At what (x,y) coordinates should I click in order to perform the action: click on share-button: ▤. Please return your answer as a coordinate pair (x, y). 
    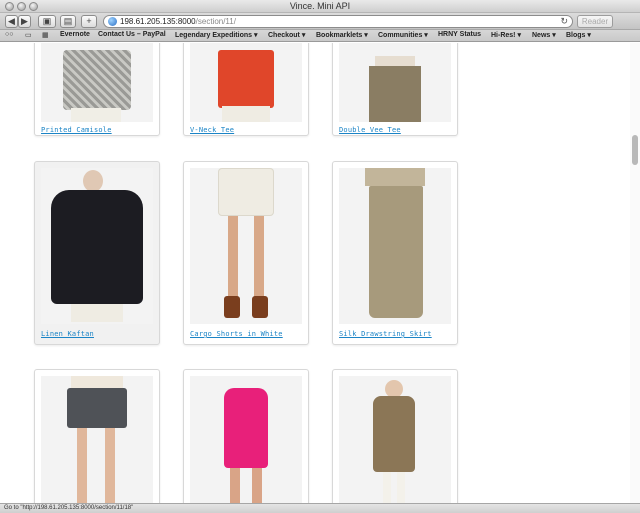
    Looking at the image, I should click on (68, 21).